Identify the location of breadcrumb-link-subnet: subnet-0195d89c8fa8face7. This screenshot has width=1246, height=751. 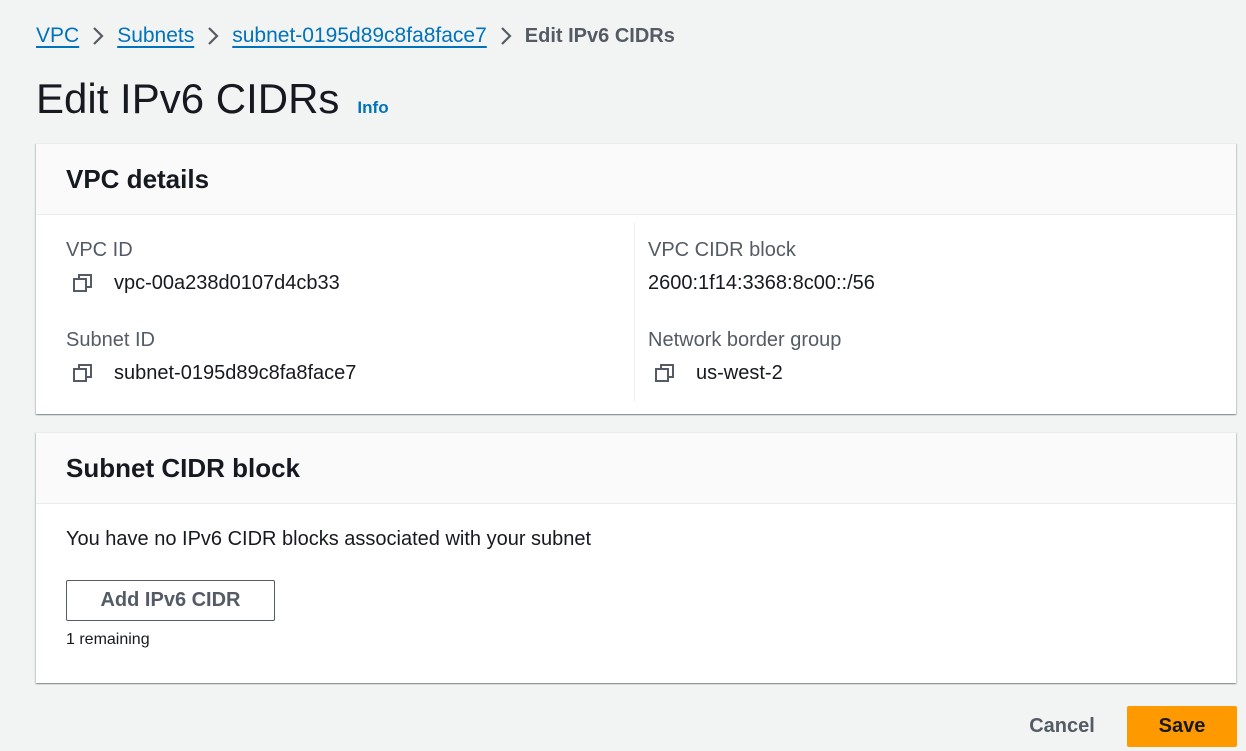
(359, 36).